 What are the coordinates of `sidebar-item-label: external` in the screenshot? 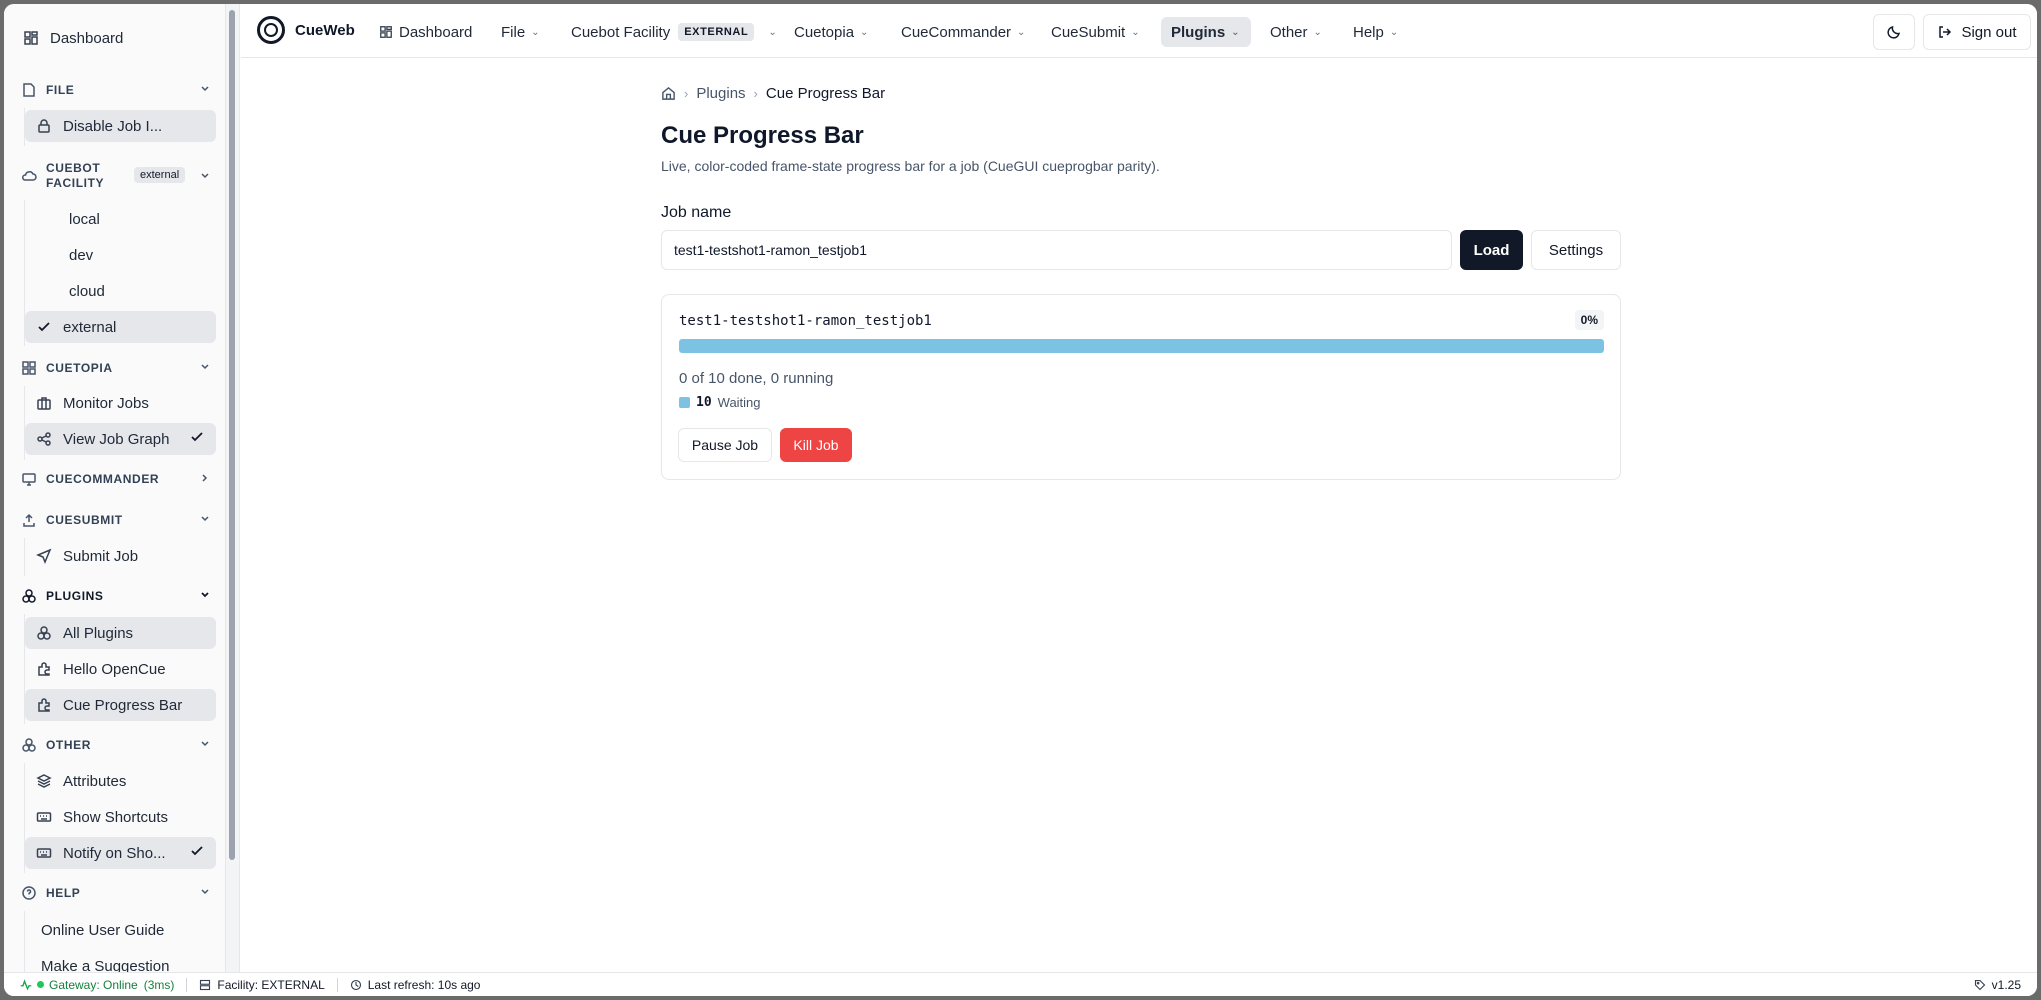 It's located at (90, 327).